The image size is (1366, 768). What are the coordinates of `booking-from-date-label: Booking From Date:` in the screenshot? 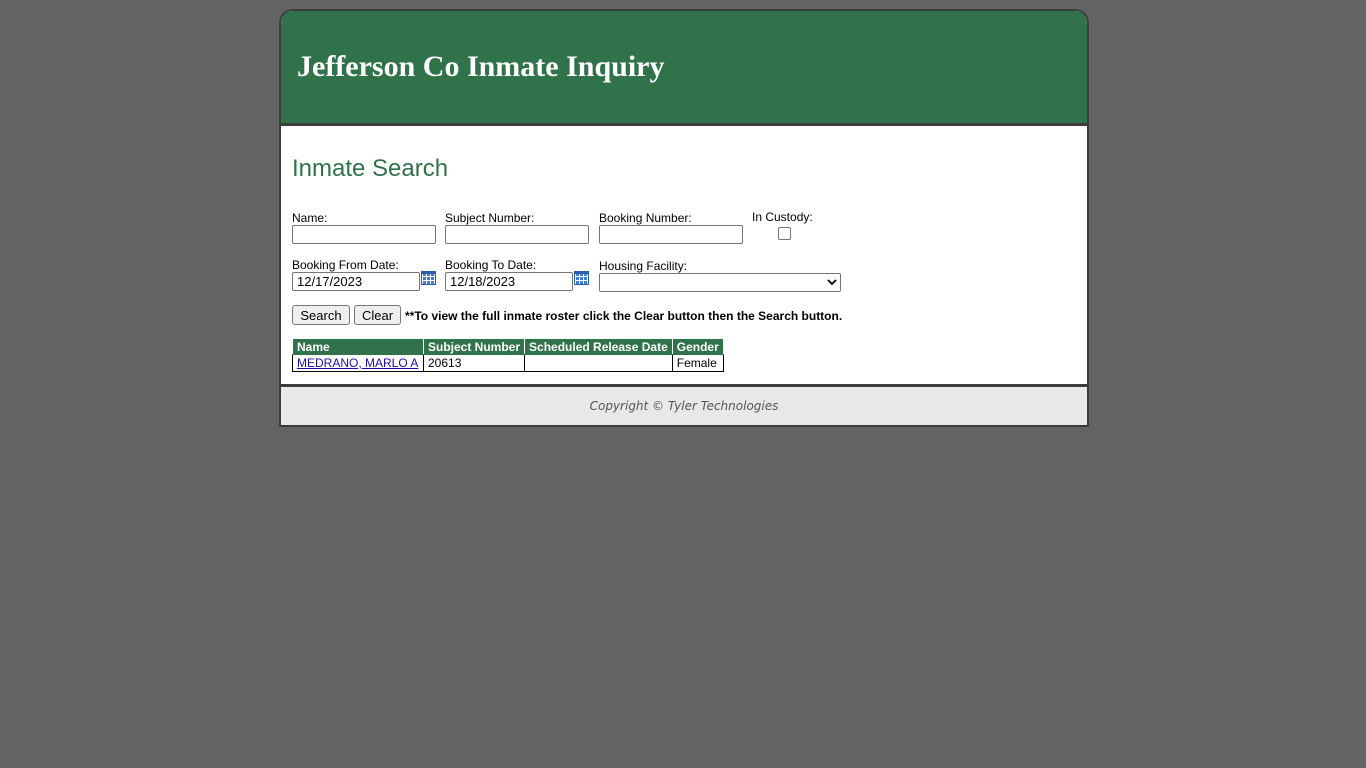 It's located at (345, 265).